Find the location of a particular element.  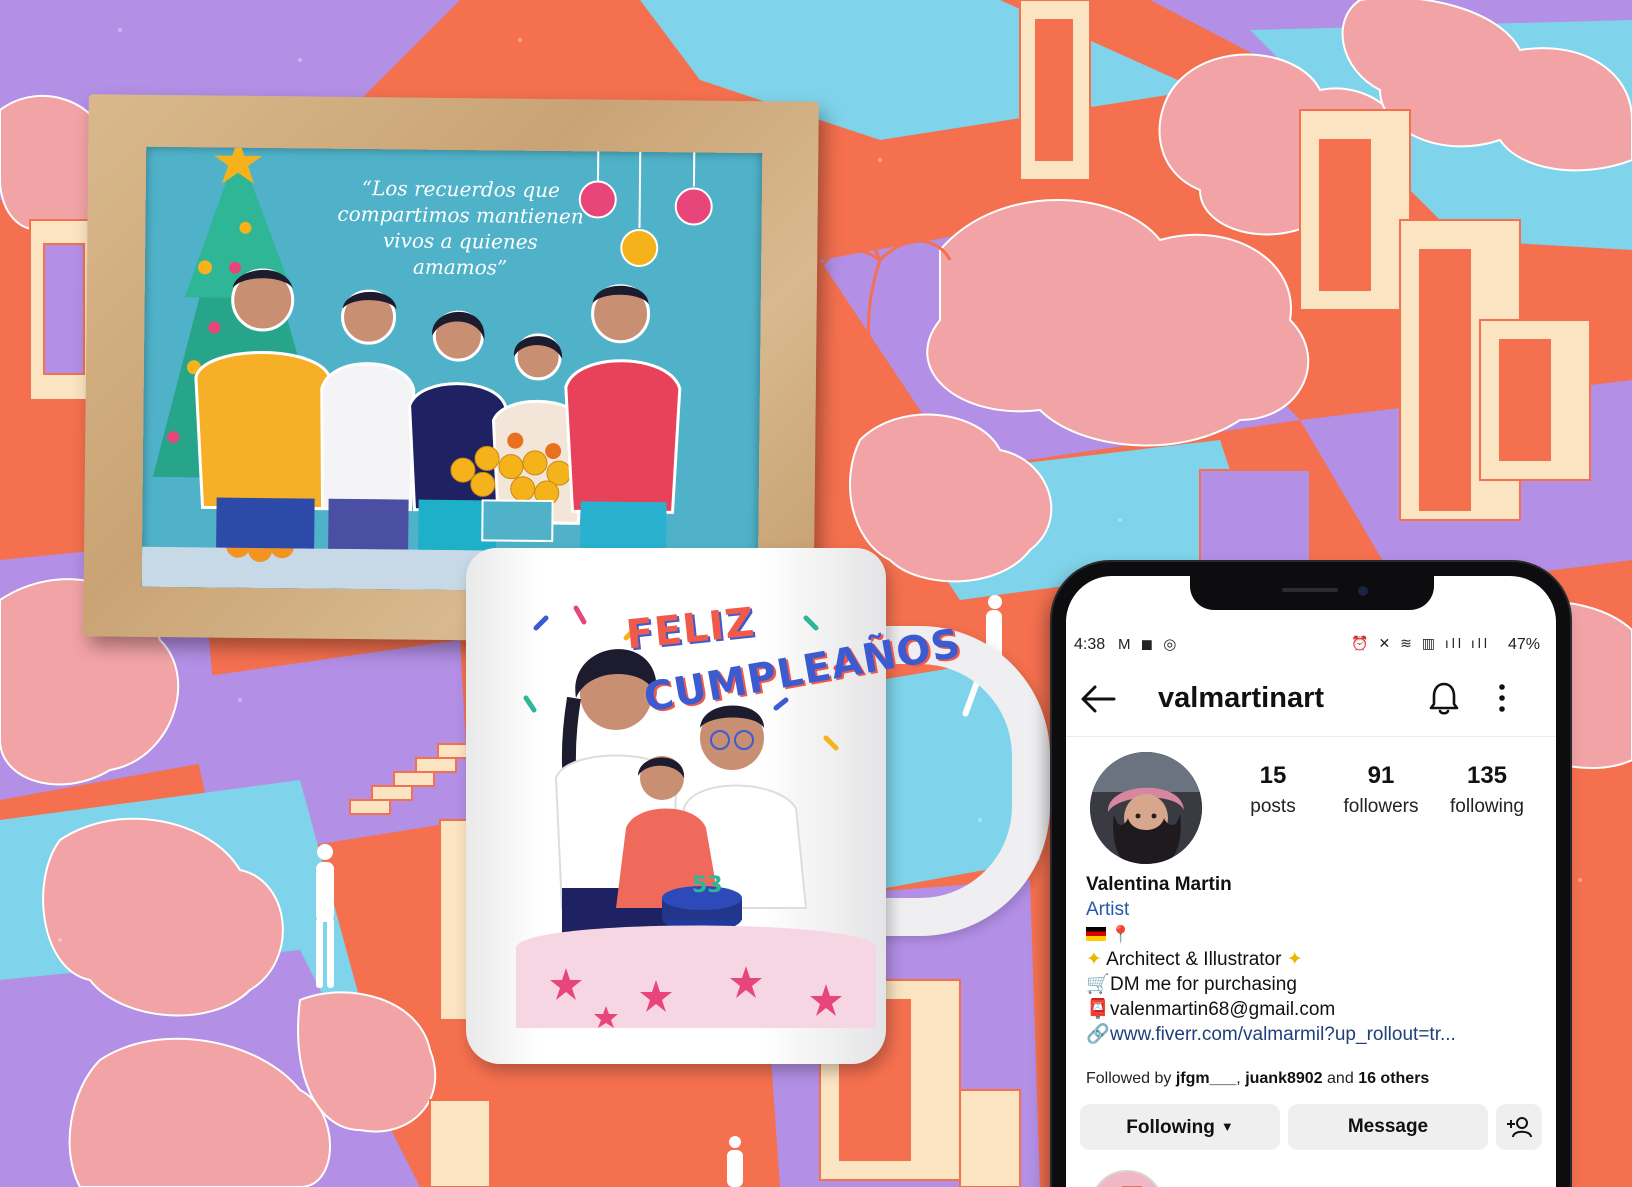

posts-label: posts is located at coordinates (1273, 806).